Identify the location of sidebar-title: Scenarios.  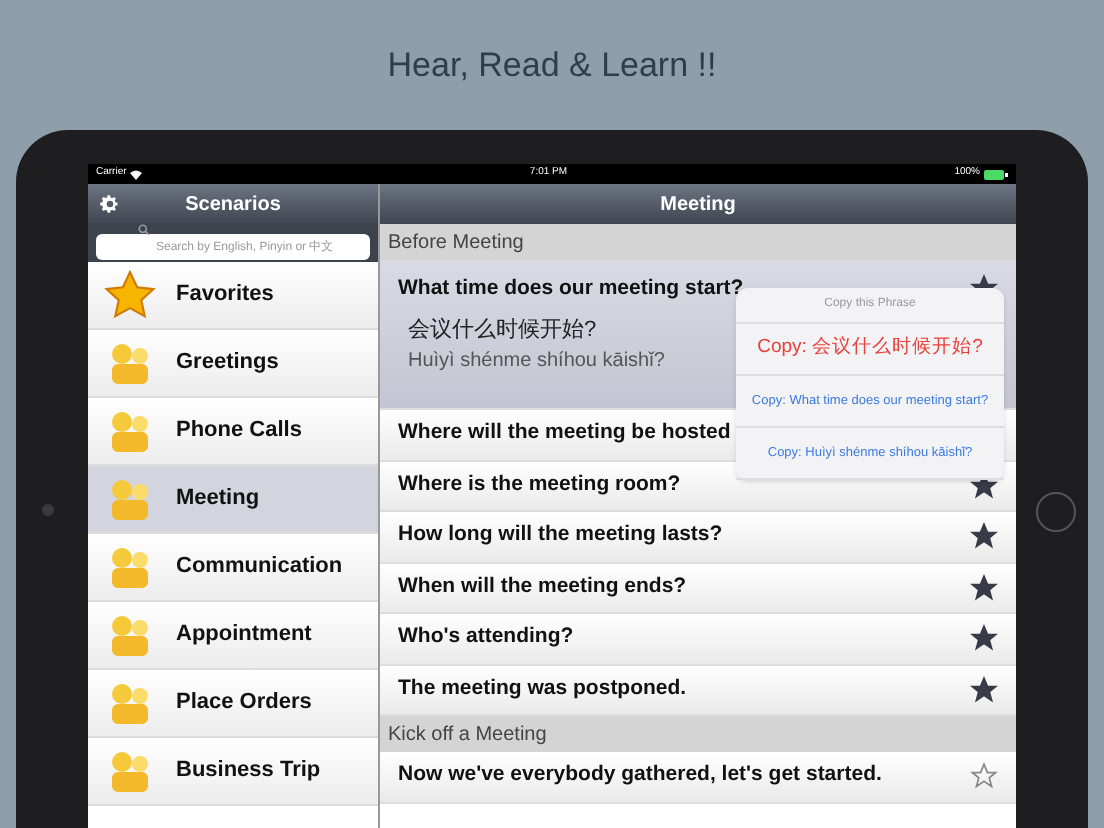
(233, 205).